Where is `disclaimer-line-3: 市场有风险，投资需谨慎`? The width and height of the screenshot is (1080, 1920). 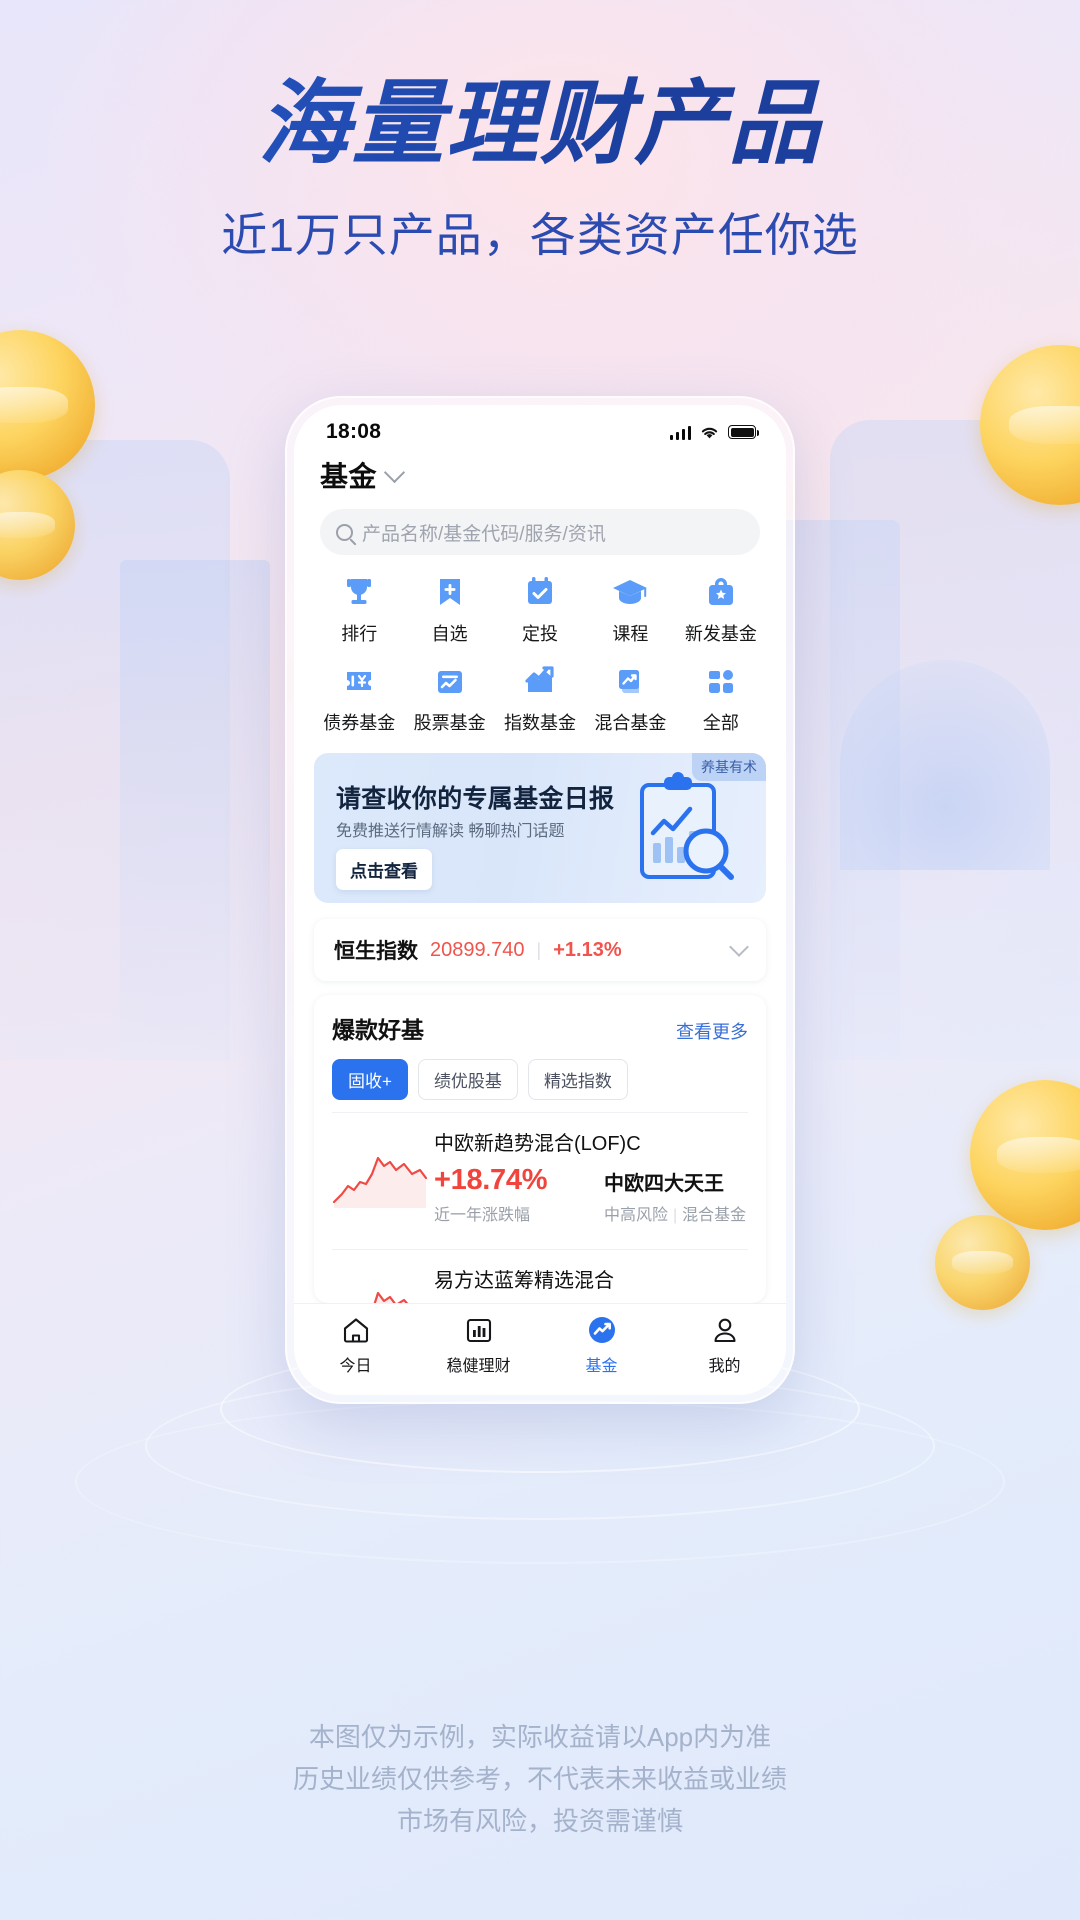
disclaimer-line-3: 市场有风险，投资需谨慎 is located at coordinates (539, 1820).